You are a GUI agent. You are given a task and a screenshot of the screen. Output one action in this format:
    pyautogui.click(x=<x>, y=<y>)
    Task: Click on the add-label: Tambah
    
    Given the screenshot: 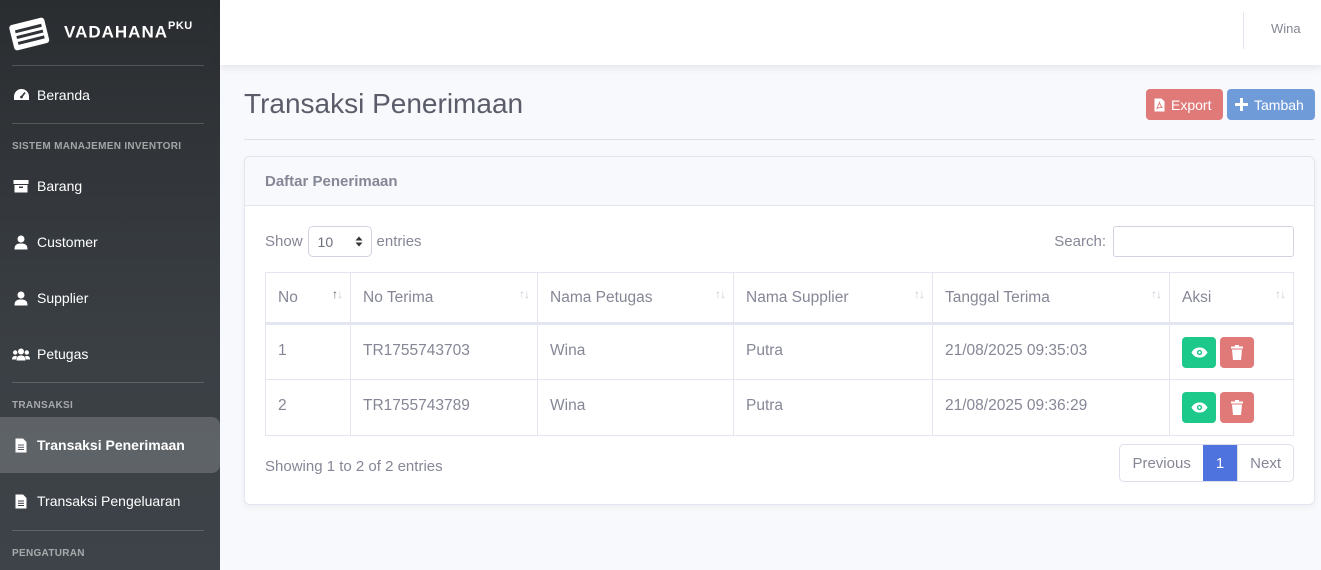 What is the action you would take?
    pyautogui.click(x=1279, y=104)
    